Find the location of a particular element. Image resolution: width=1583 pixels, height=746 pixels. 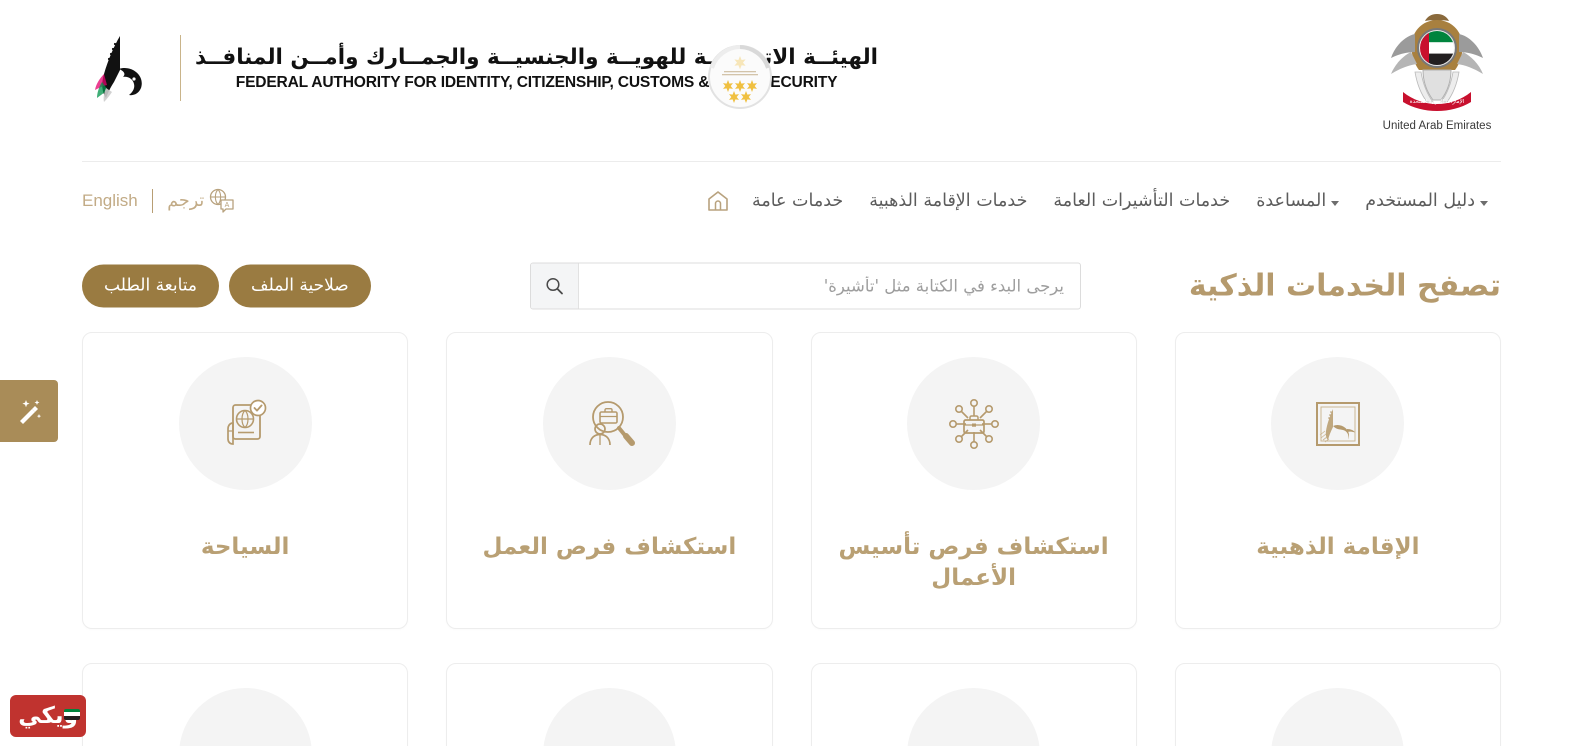

search-bar is located at coordinates (805, 286).